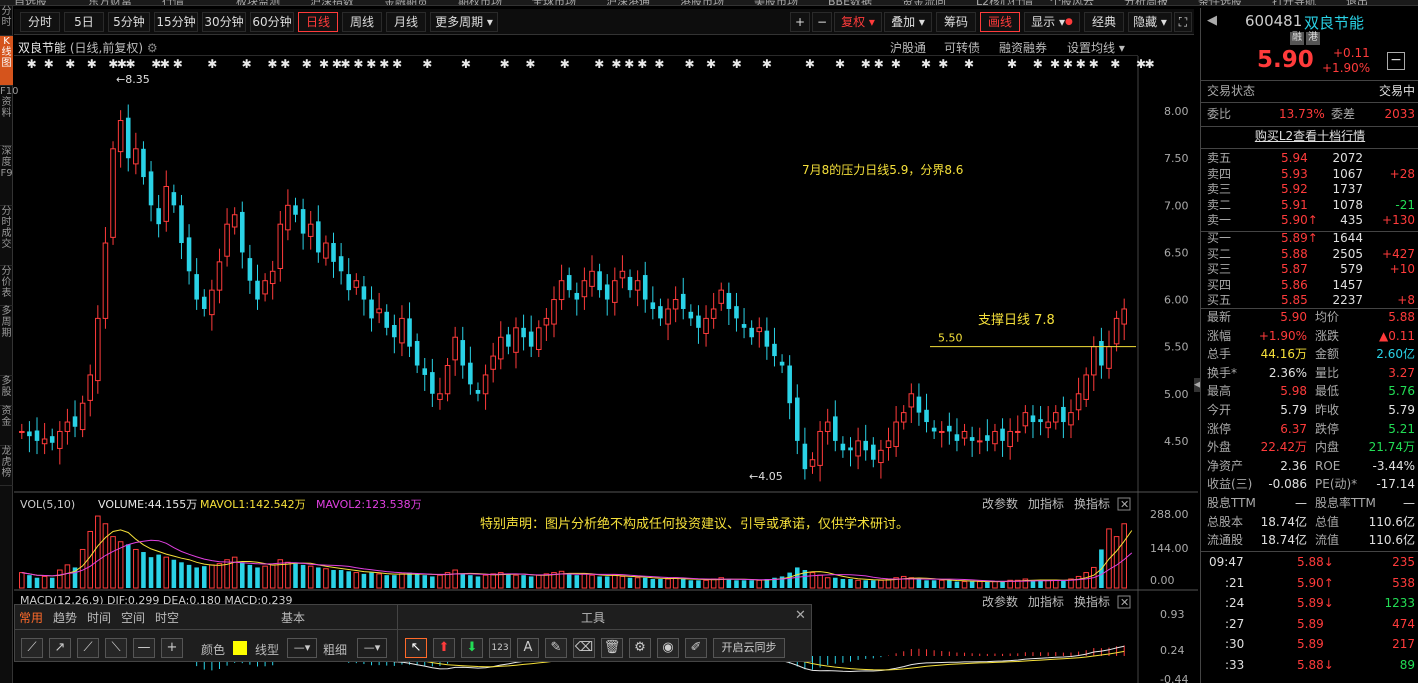  Describe the element at coordinates (152, 48) in the screenshot. I see `settings-icon: ⚙` at that location.